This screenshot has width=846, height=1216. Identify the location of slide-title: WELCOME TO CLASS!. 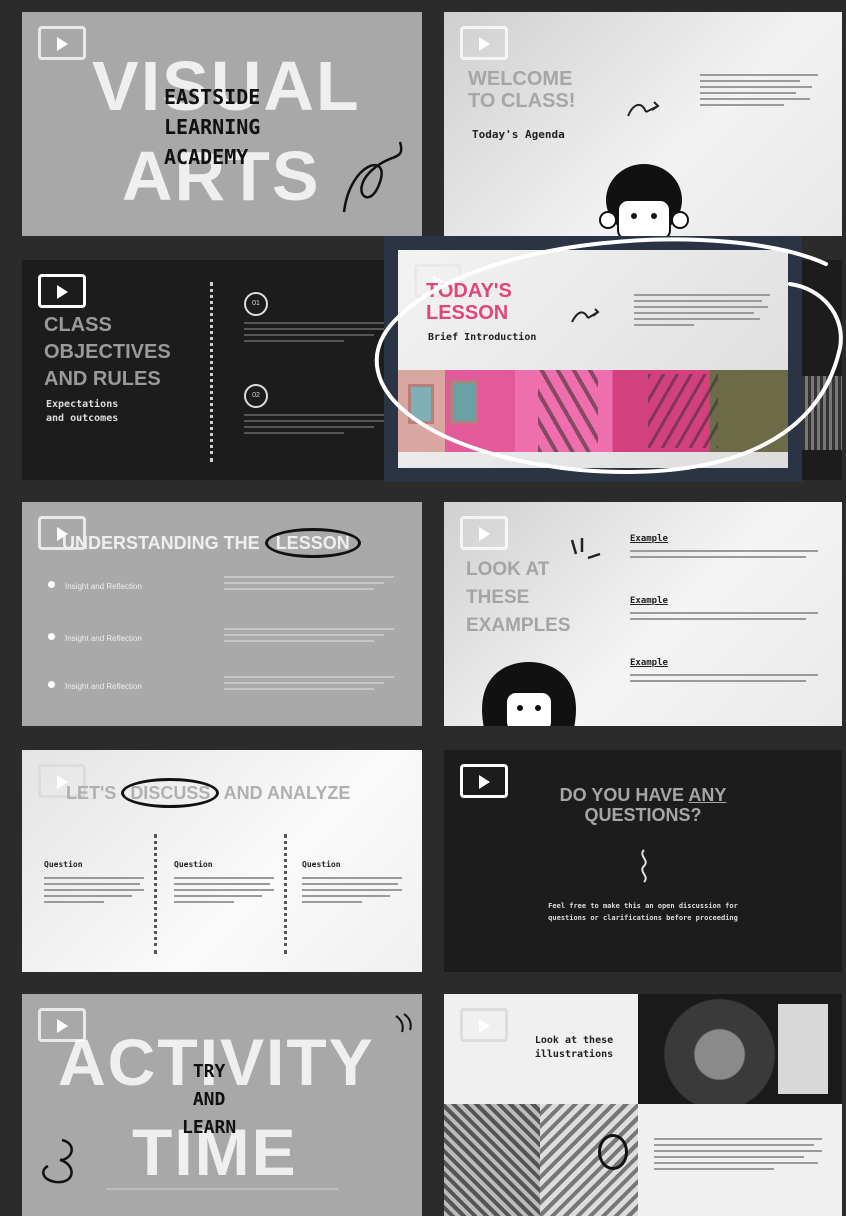
(522, 90).